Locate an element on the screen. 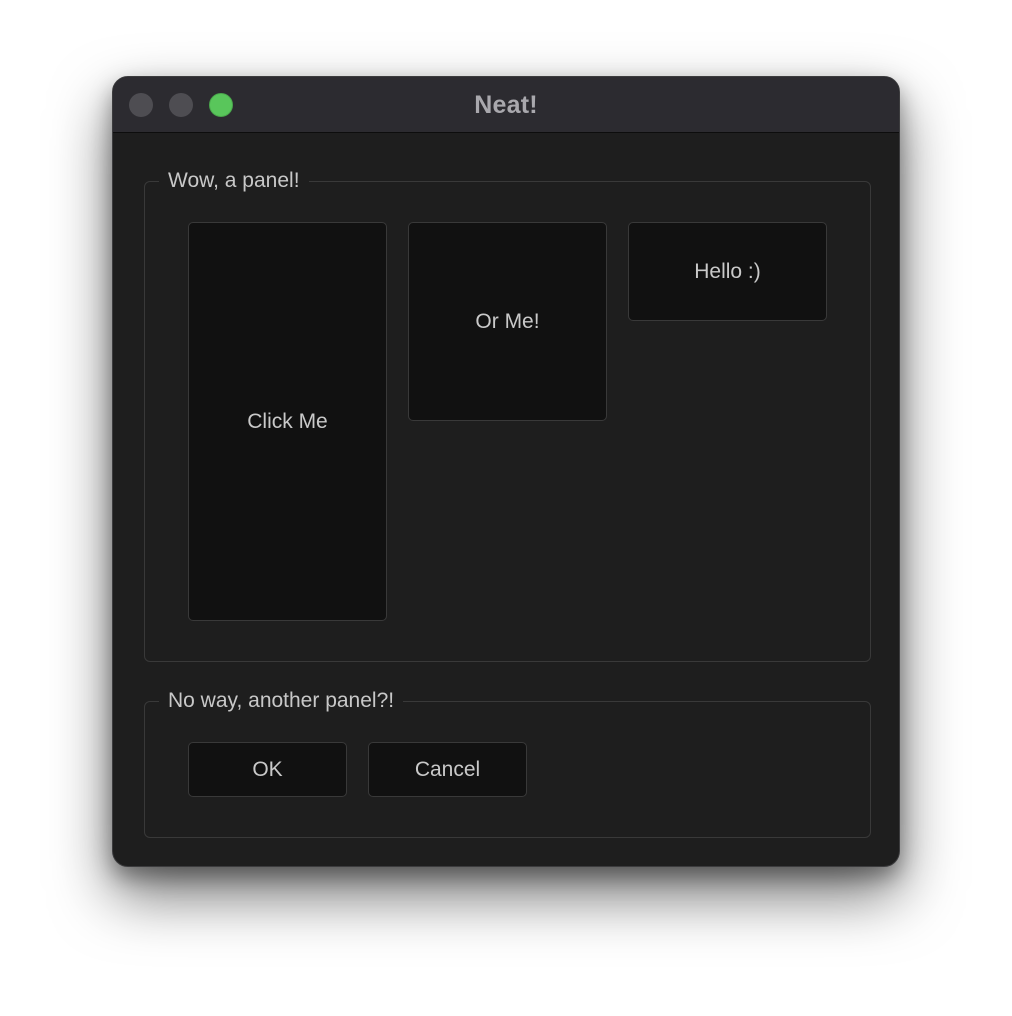 The width and height of the screenshot is (1012, 1016). hello-button: Hello :) is located at coordinates (727, 271).